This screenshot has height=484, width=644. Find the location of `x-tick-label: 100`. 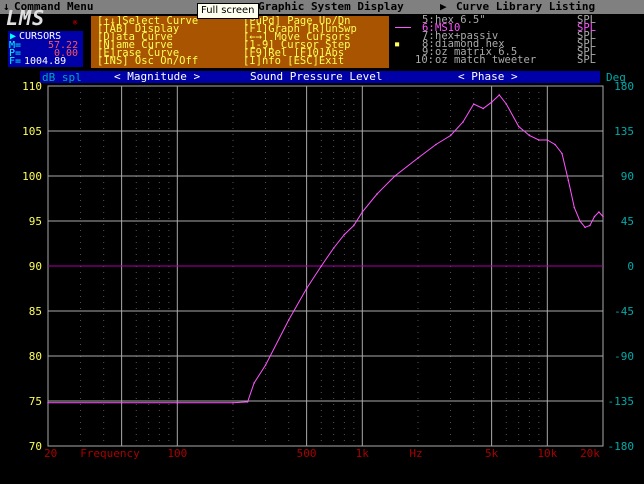

x-tick-label: 100 is located at coordinates (177, 453).